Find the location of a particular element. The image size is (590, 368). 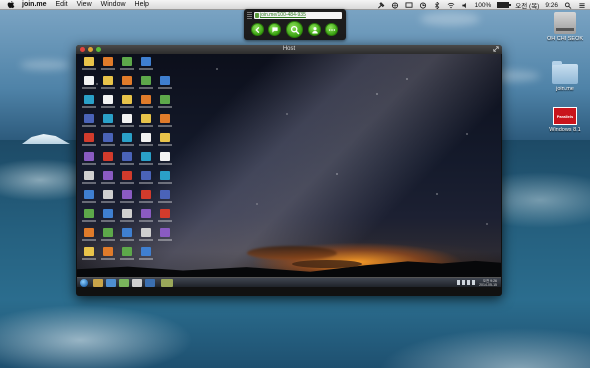

volume-icon is located at coordinates (465, 5).